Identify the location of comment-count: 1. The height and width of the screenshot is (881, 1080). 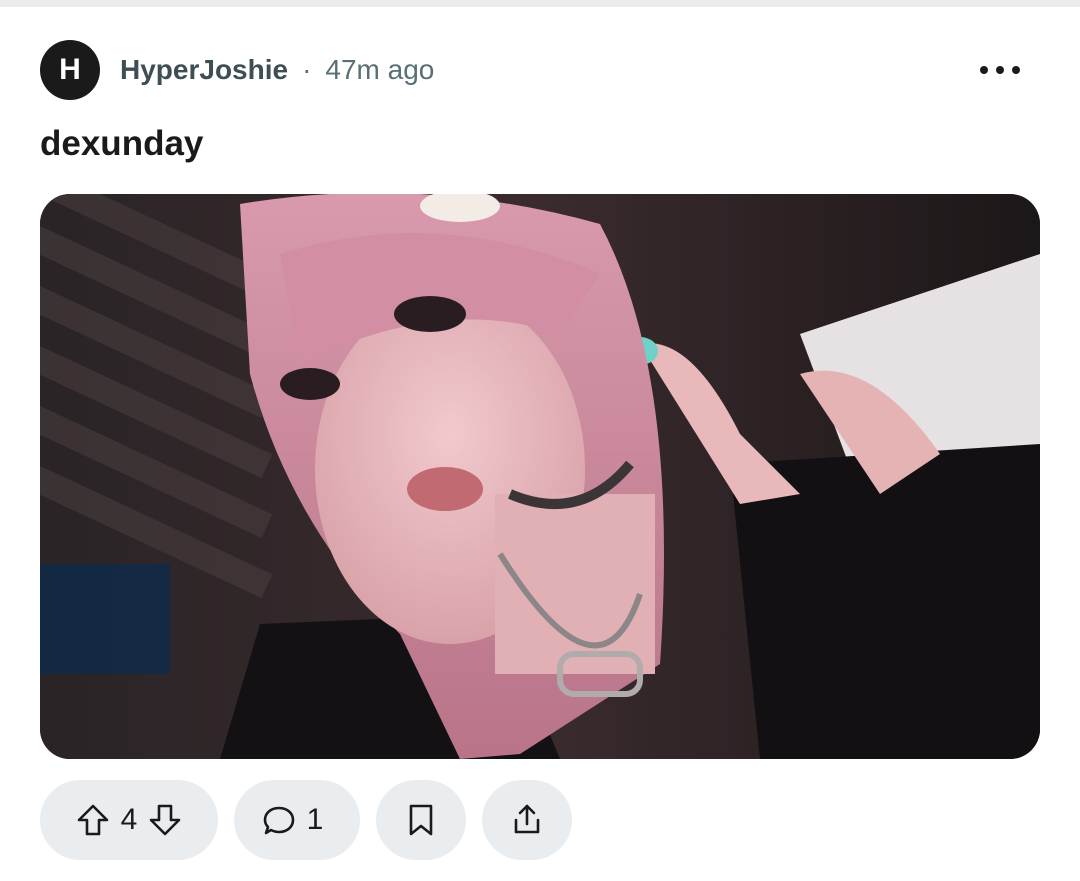
(315, 819).